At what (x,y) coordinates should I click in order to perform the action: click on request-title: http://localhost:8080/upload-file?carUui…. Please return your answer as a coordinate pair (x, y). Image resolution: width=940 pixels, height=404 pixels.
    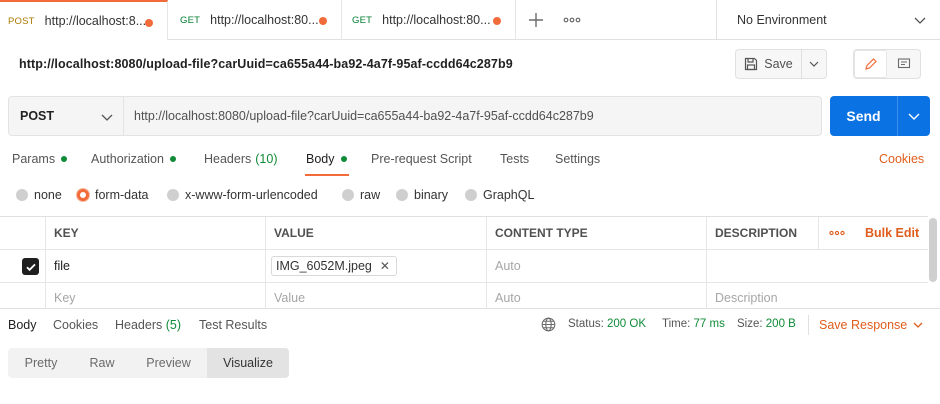
    Looking at the image, I should click on (266, 64).